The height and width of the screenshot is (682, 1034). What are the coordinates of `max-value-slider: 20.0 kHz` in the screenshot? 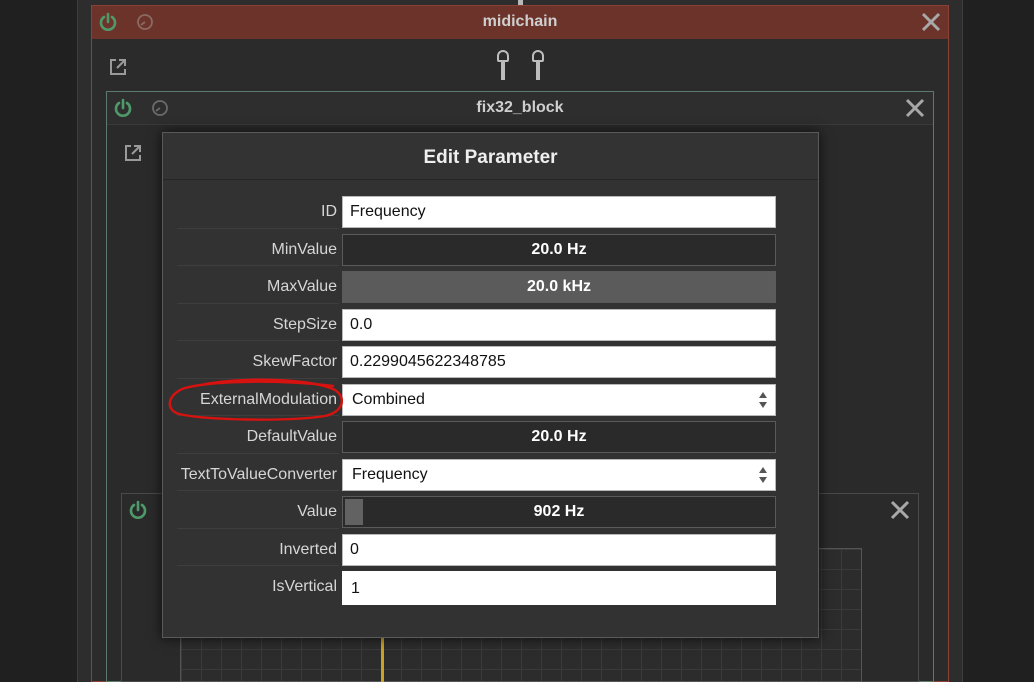 It's located at (559, 287).